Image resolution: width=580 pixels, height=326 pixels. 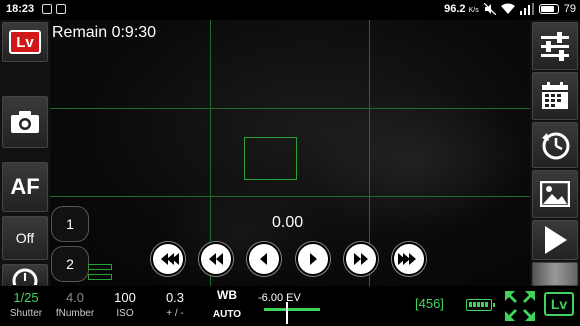 I want to click on calendar-button, so click(x=555, y=96).